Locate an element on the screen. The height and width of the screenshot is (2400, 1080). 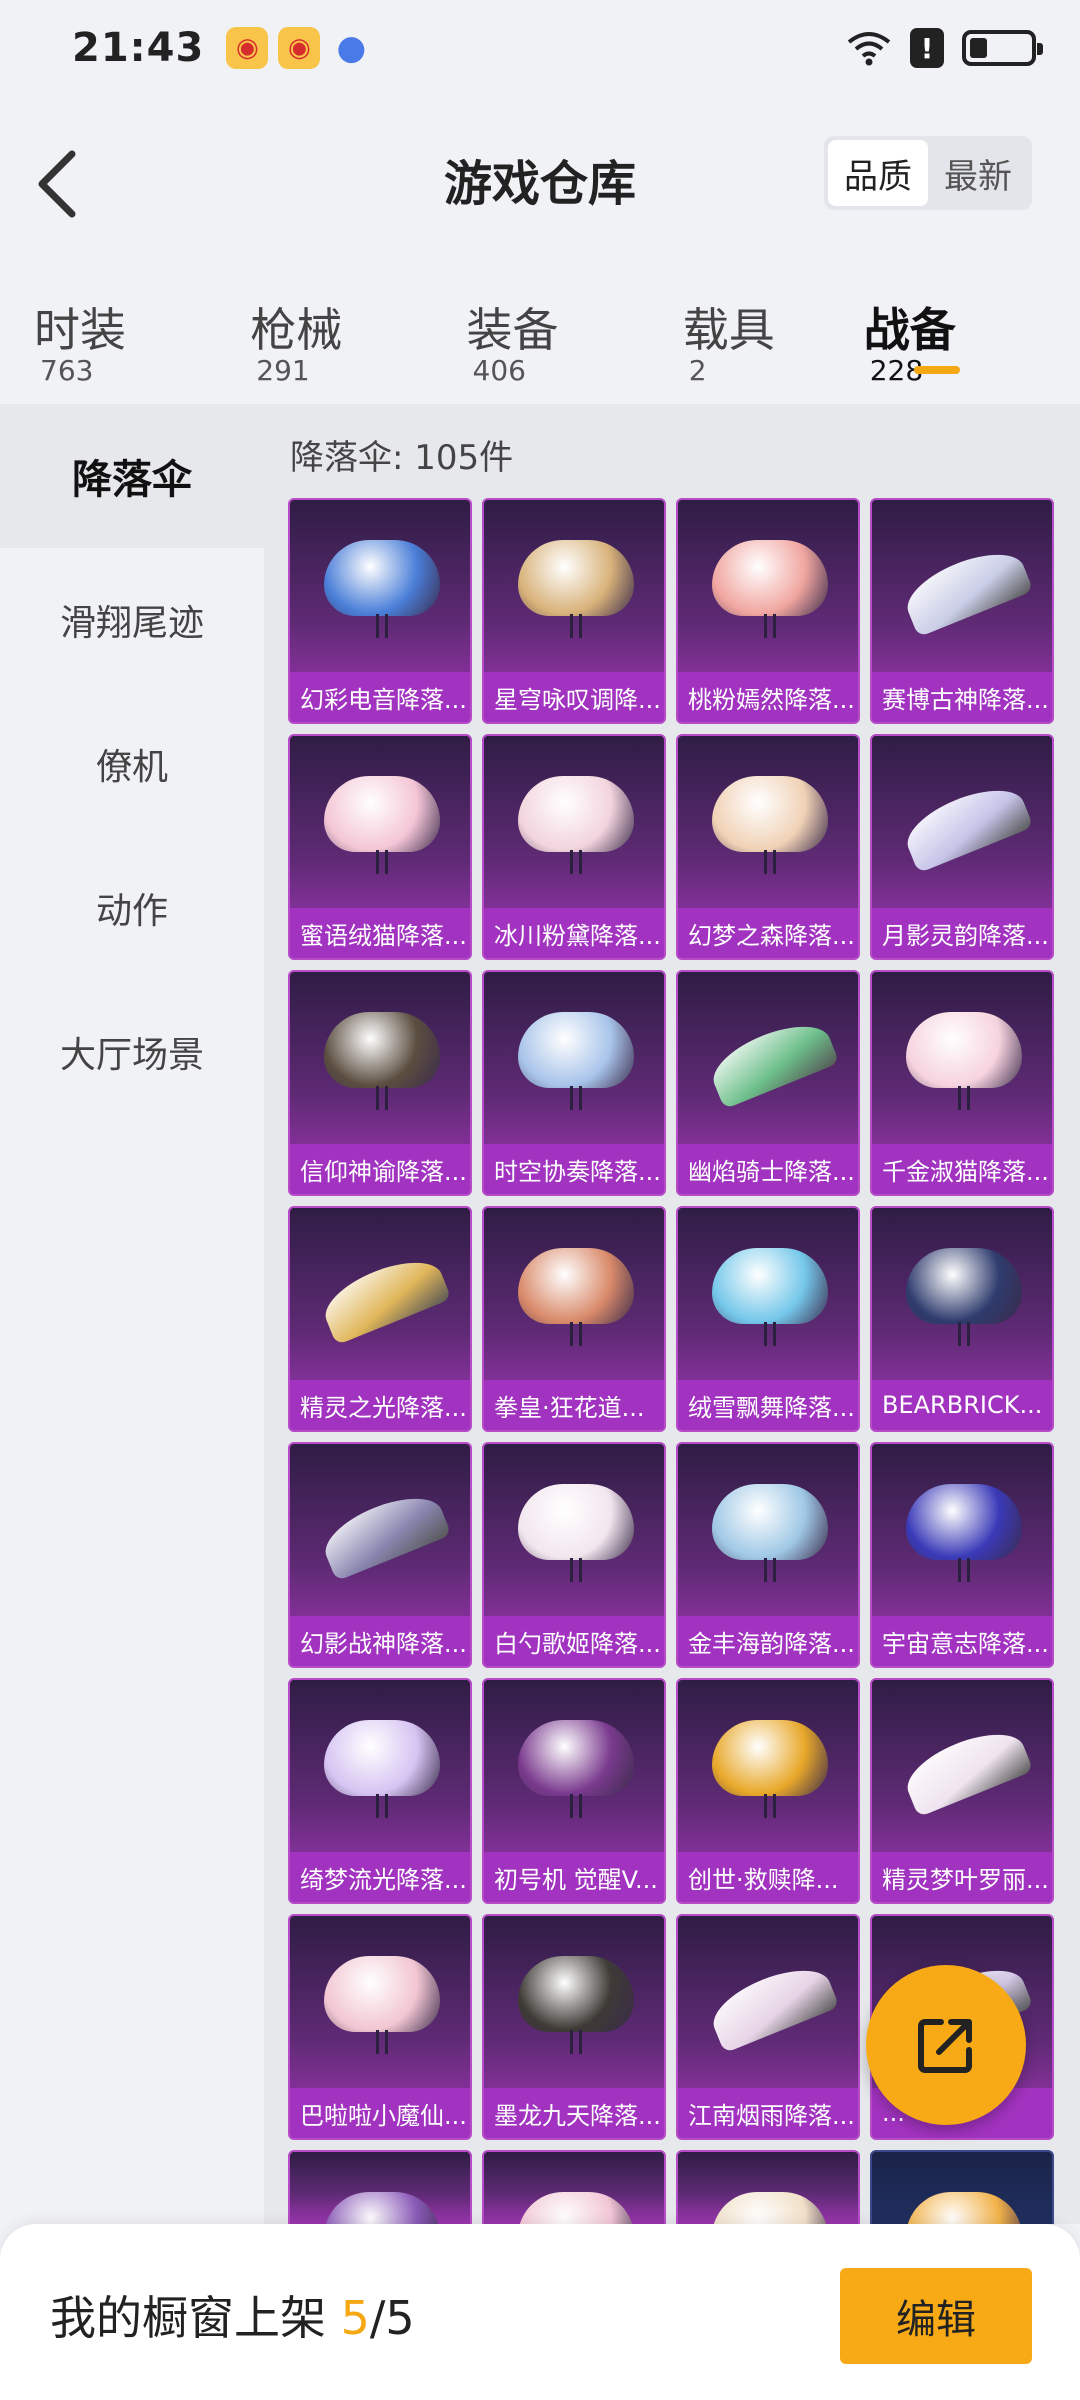
tab-fashion: 时装763 is located at coordinates (109, 335).